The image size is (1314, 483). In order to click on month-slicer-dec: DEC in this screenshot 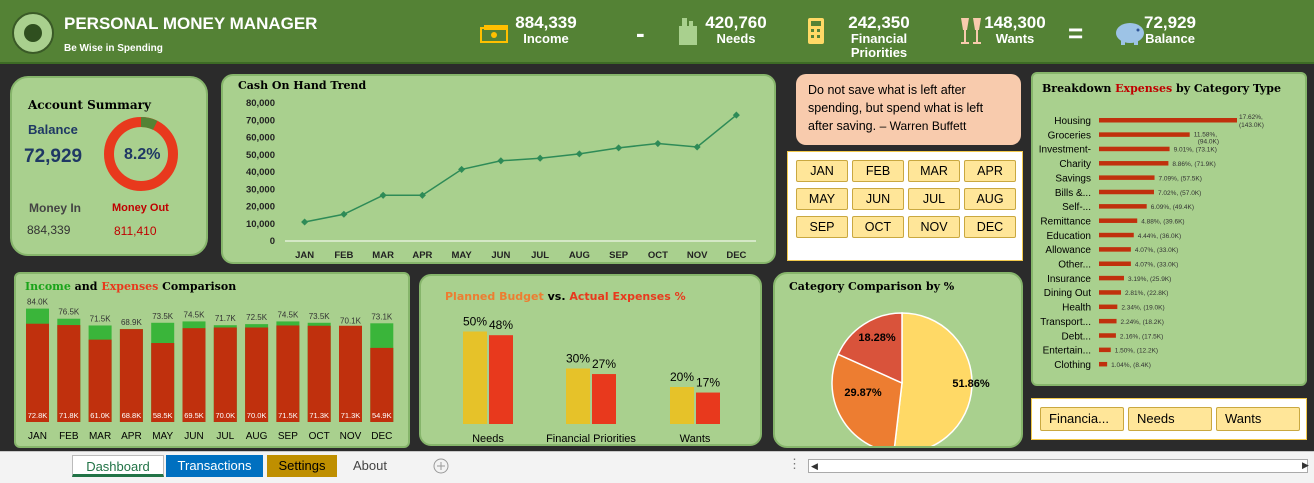, I will do `click(990, 227)`.